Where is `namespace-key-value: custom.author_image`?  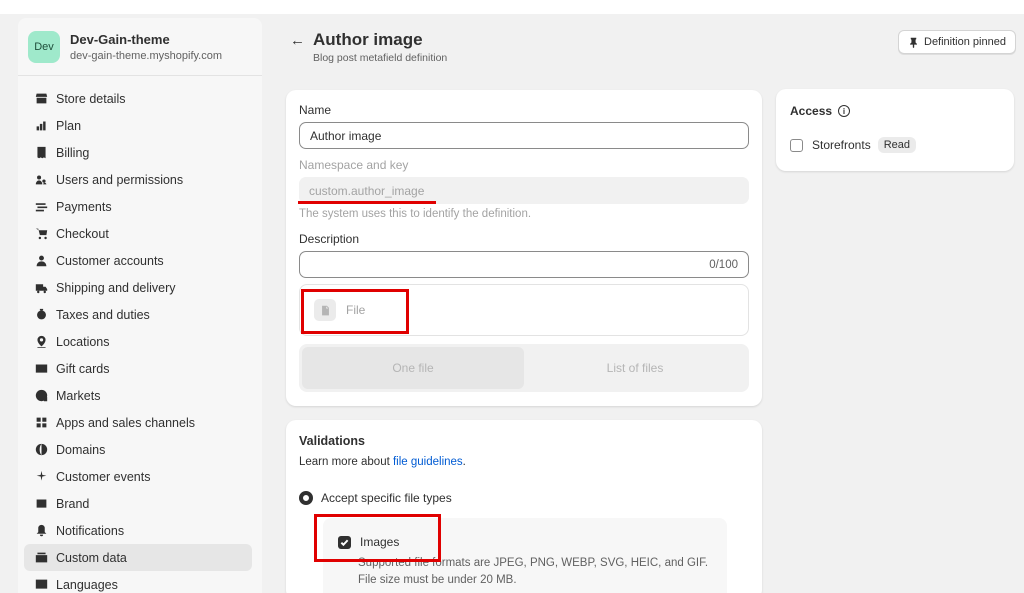
namespace-key-value: custom.author_image is located at coordinates (367, 190).